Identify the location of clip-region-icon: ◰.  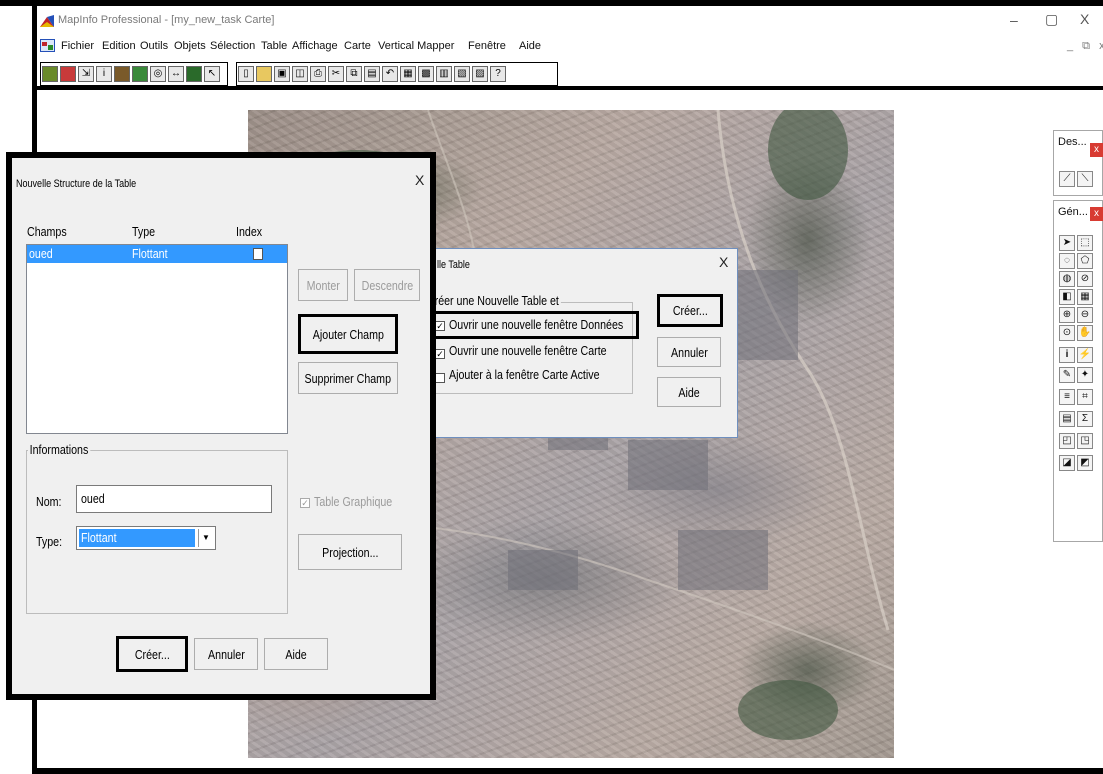
(1067, 441).